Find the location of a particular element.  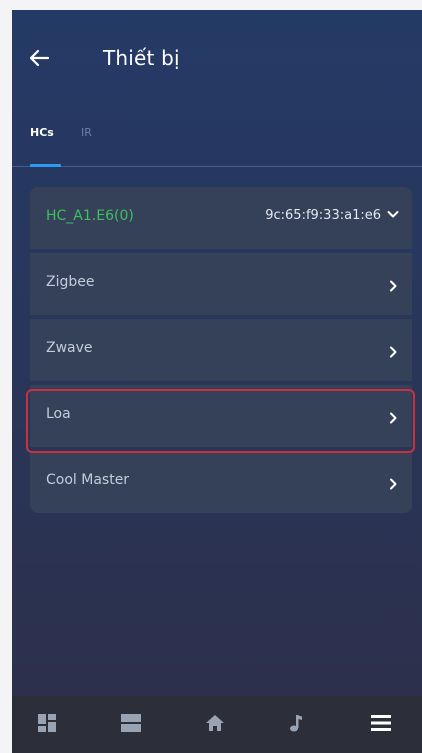

app-header: Thiết bị is located at coordinates (217, 62).